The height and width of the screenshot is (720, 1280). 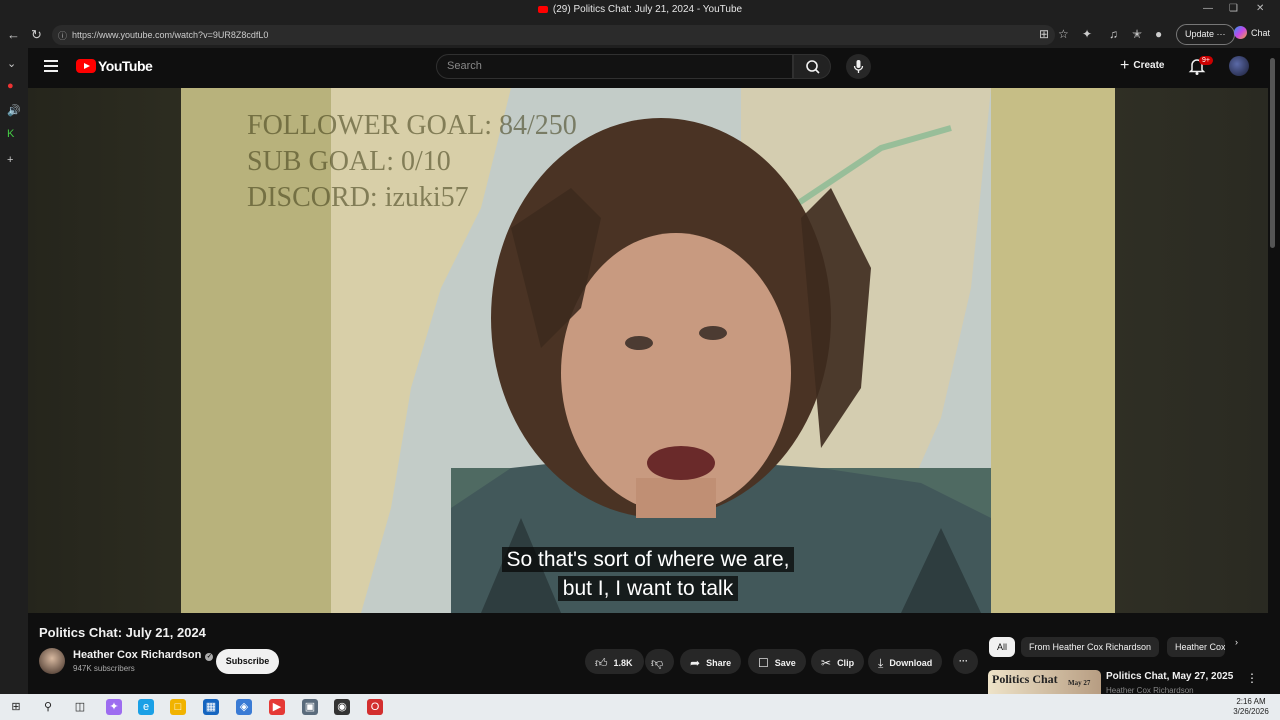 I want to click on thumbnail-date: May 27, so click(x=1079, y=683).